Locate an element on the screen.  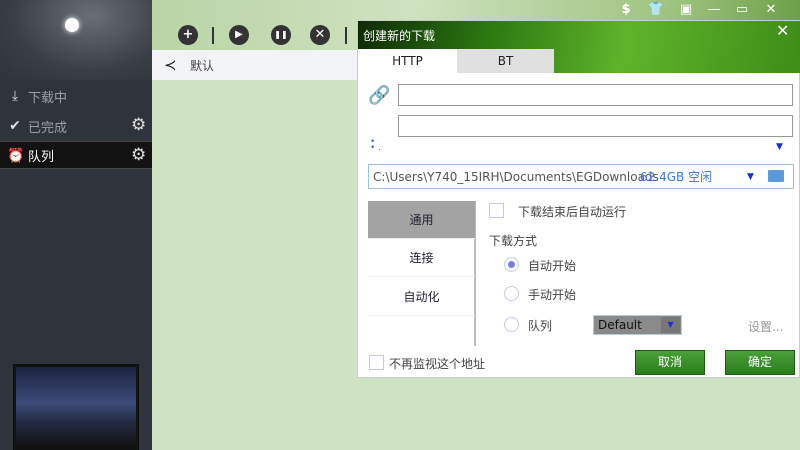
free-space: 62.4GB 空闲 is located at coordinates (676, 177).